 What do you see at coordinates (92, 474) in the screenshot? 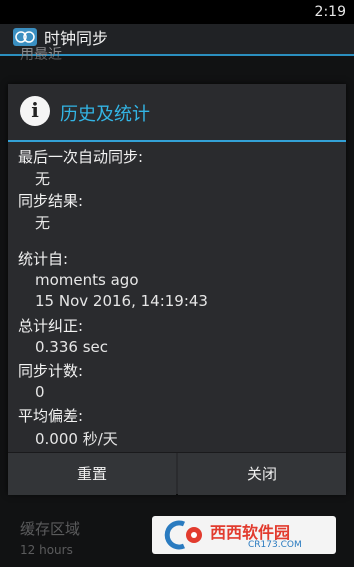
I see `reset-button: 重置` at bounding box center [92, 474].